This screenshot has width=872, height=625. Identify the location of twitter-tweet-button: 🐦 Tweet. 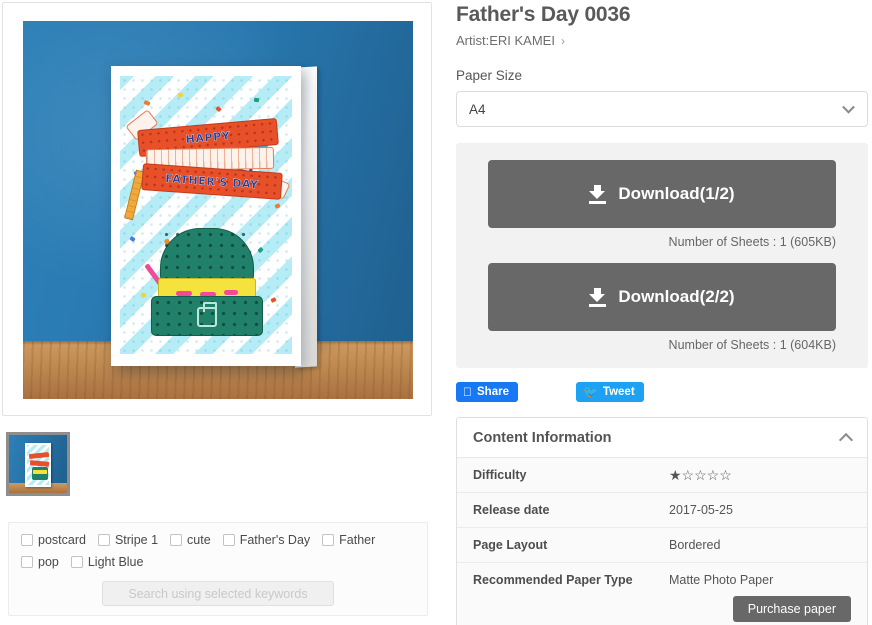
(608, 392).